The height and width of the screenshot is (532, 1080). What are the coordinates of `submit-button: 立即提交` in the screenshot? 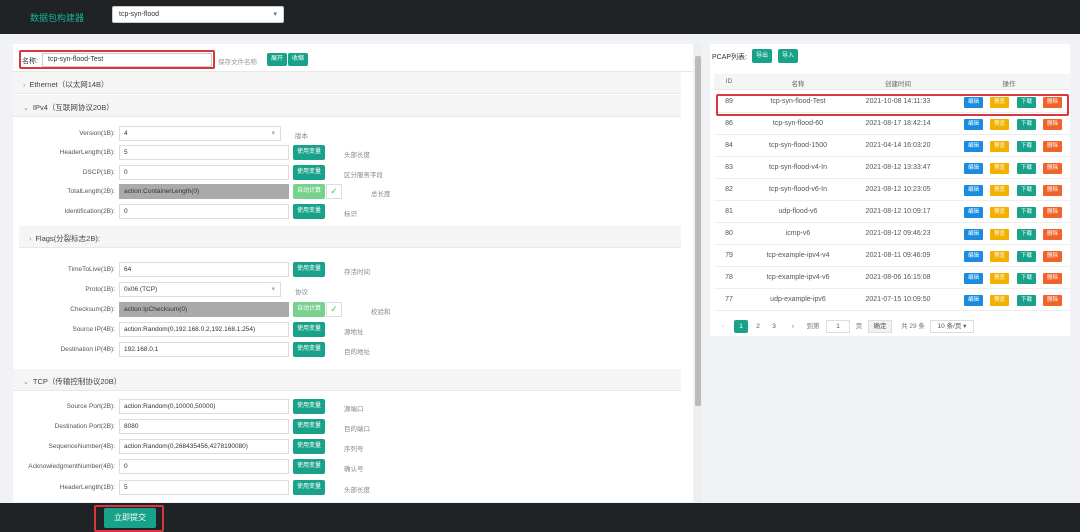 It's located at (130, 518).